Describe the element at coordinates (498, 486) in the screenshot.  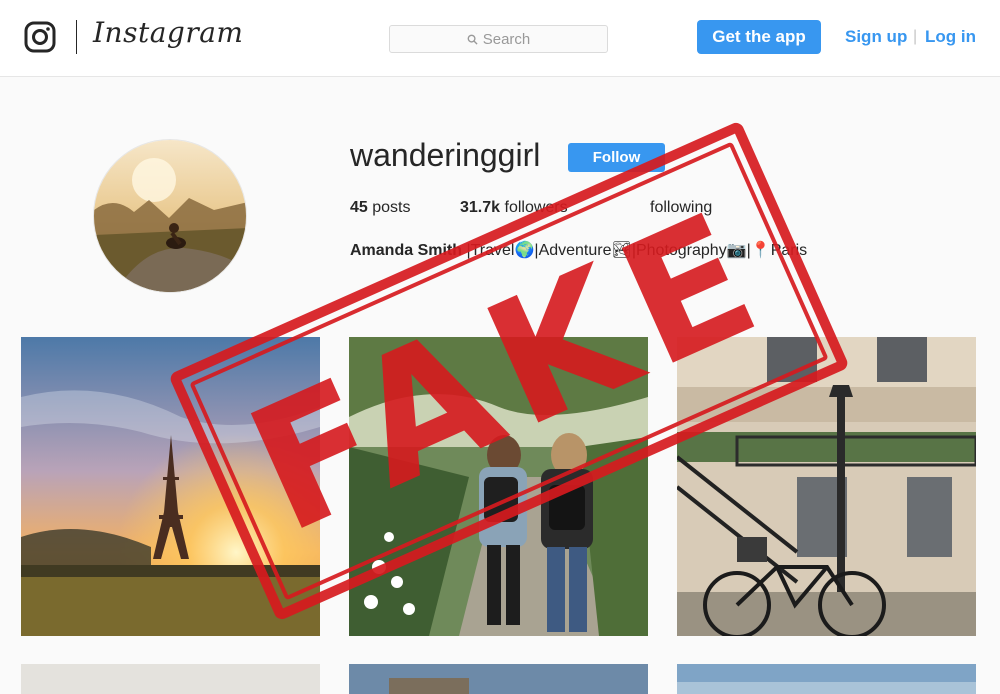
I see `post-two-girls-walking` at that location.